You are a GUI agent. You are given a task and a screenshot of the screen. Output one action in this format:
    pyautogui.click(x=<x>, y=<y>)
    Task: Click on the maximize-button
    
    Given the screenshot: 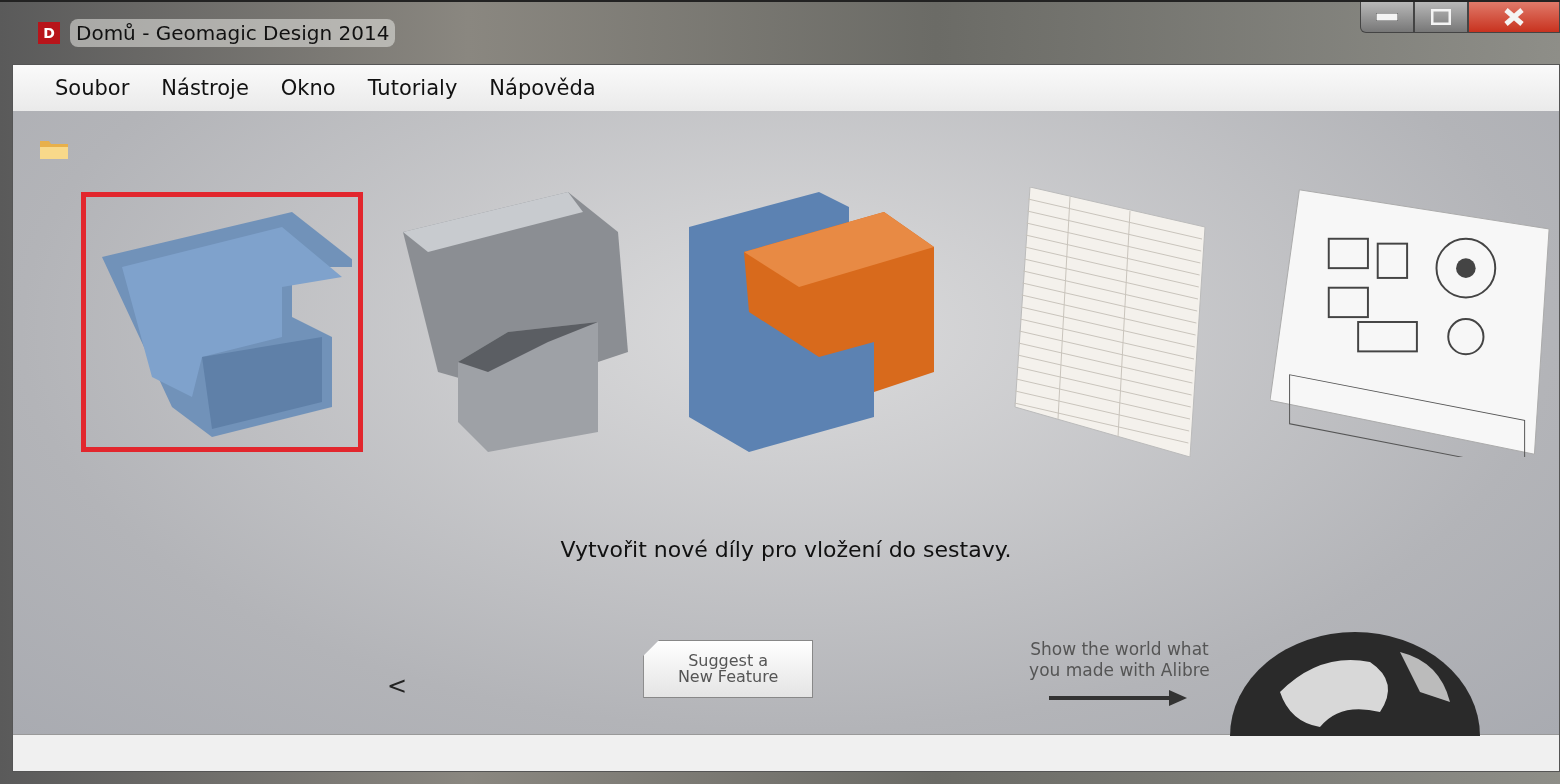 What is the action you would take?
    pyautogui.click(x=1441, y=17)
    